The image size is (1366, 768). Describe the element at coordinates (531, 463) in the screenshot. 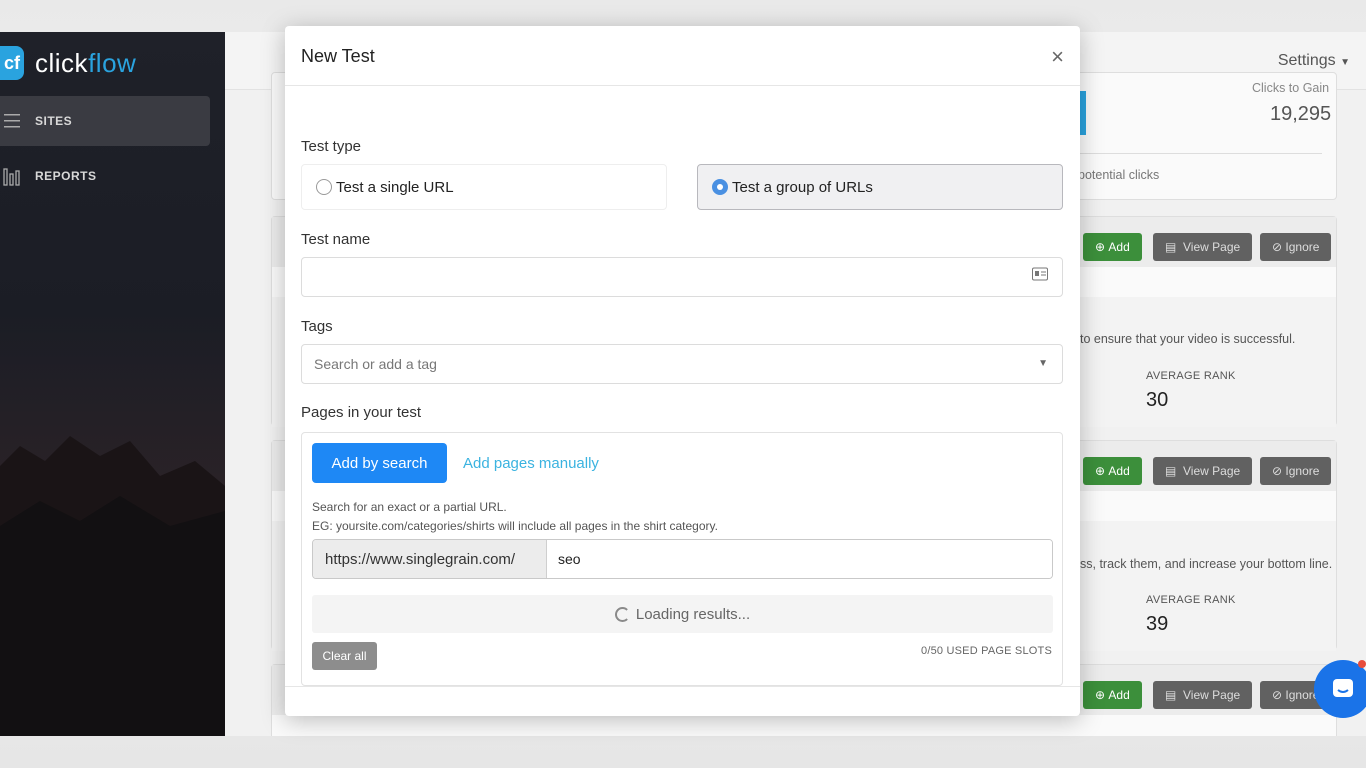

I see `add-pages-manually-link: Add pages manually` at that location.